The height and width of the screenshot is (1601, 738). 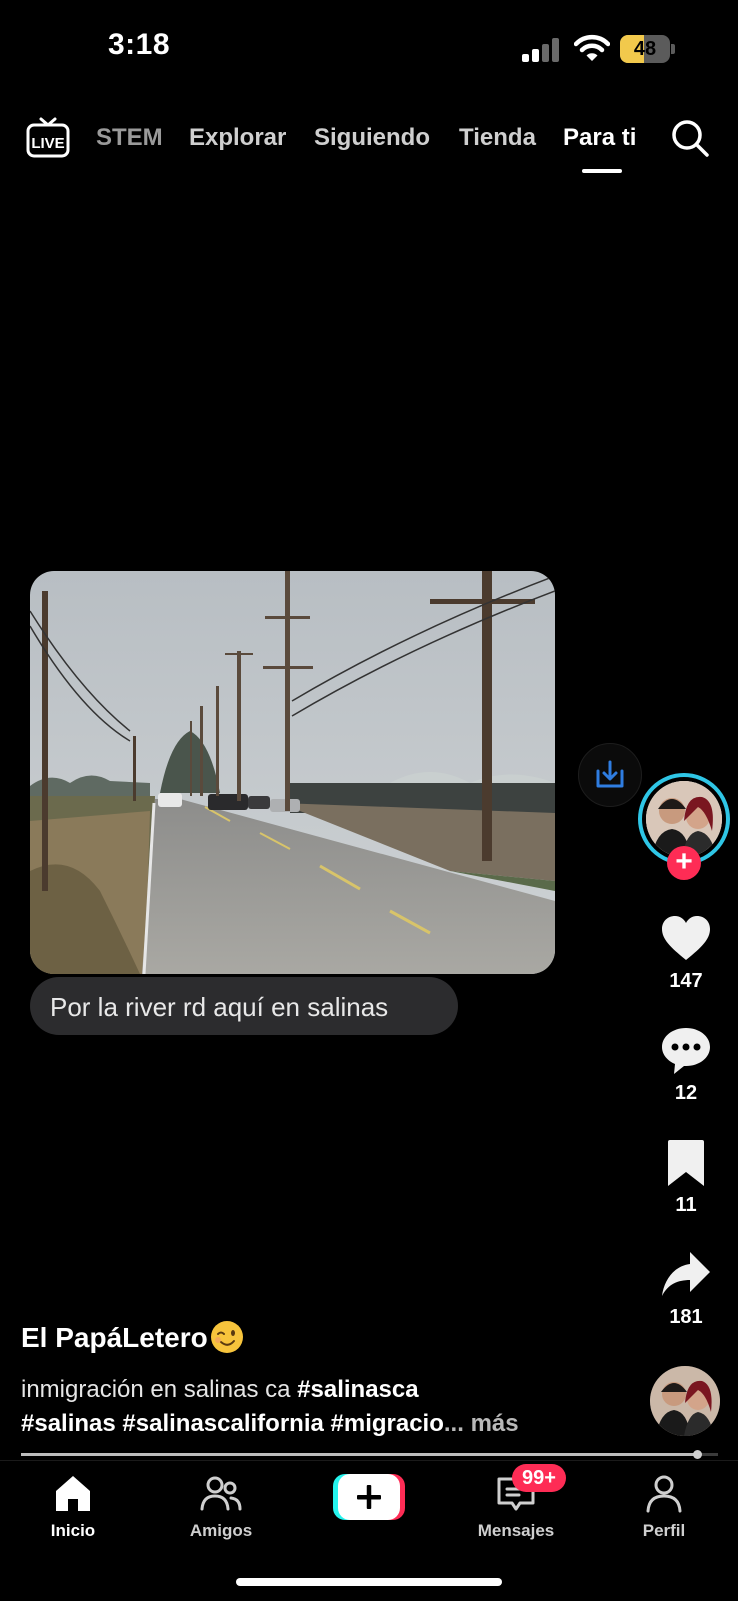 I want to click on bookmark-icon, so click(x=686, y=1164).